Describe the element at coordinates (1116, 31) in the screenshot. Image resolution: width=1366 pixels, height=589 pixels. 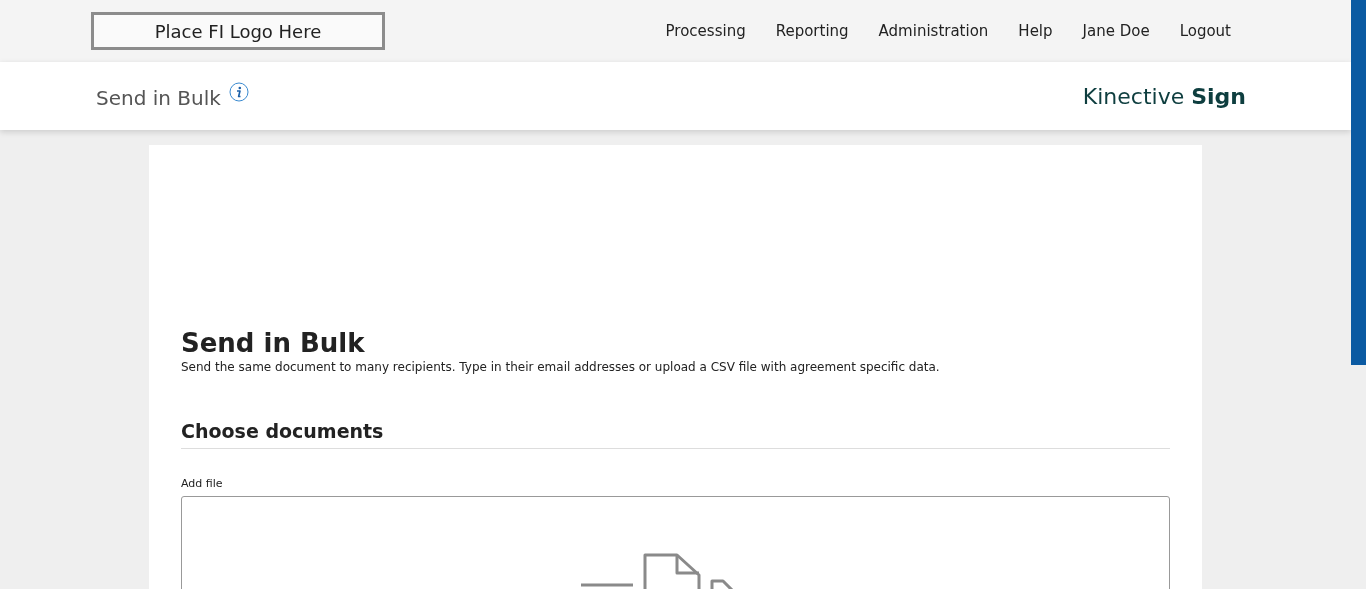
I see `nav-link: Jane Doe` at that location.